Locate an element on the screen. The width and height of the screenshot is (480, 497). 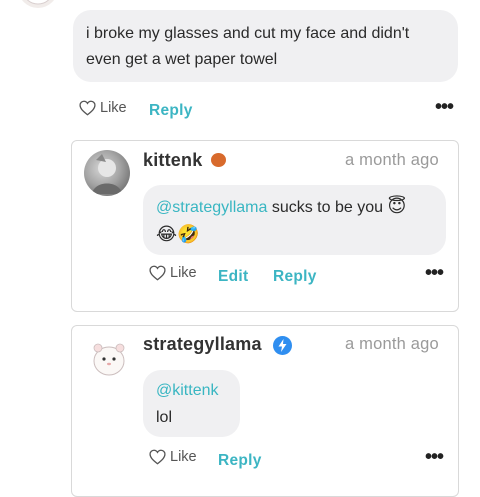
reply-text: @strategyllama sucks to be you 😇 is located at coordinates (281, 207).